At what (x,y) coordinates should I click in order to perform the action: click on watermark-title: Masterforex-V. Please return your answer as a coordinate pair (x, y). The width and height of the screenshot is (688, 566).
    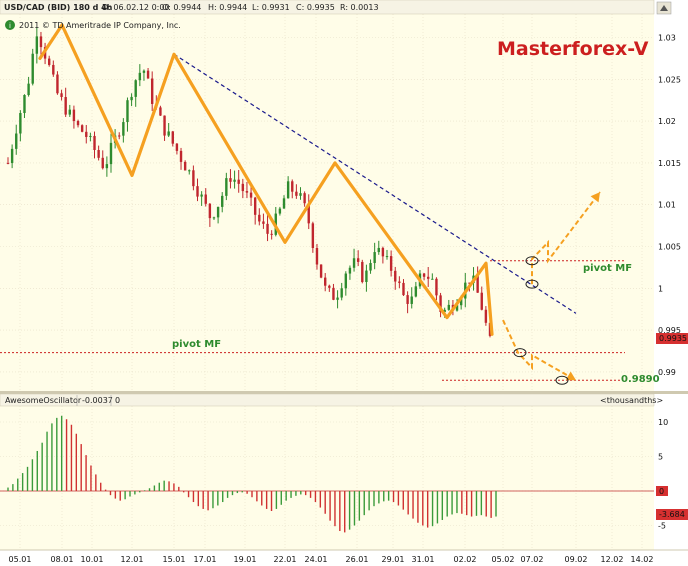
    Looking at the image, I should click on (573, 49).